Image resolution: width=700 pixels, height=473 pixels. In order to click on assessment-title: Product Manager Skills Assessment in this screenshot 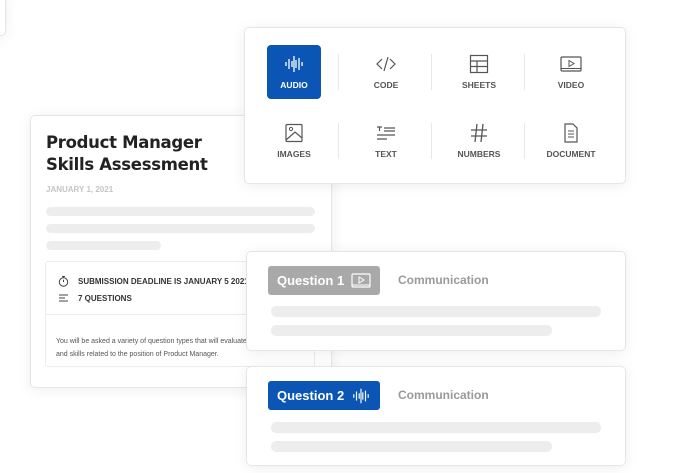, I will do `click(127, 154)`.